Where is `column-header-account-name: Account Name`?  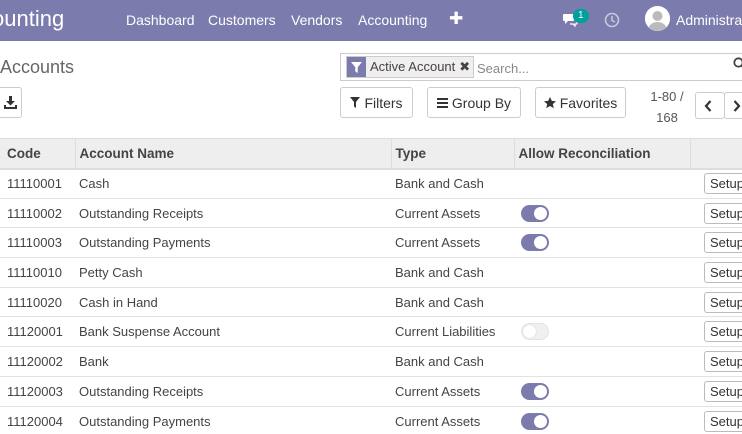
column-header-account-name: Account Name is located at coordinates (232, 154).